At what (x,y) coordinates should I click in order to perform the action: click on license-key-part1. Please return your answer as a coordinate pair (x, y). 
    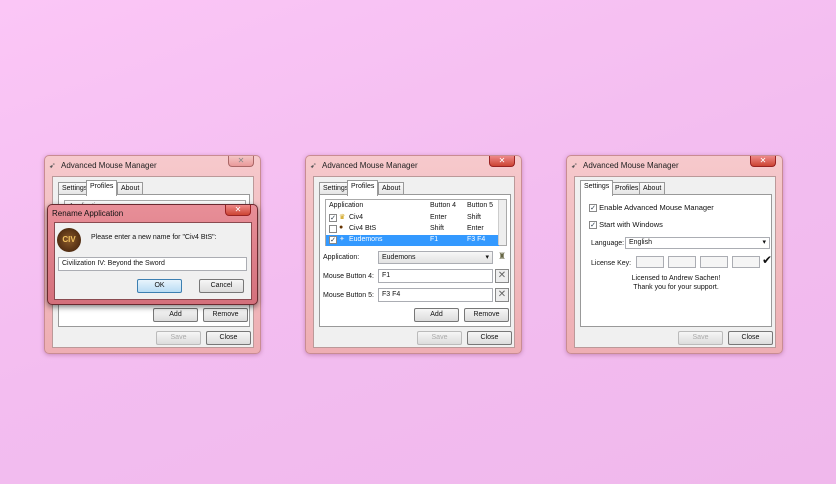
    Looking at the image, I should click on (650, 262).